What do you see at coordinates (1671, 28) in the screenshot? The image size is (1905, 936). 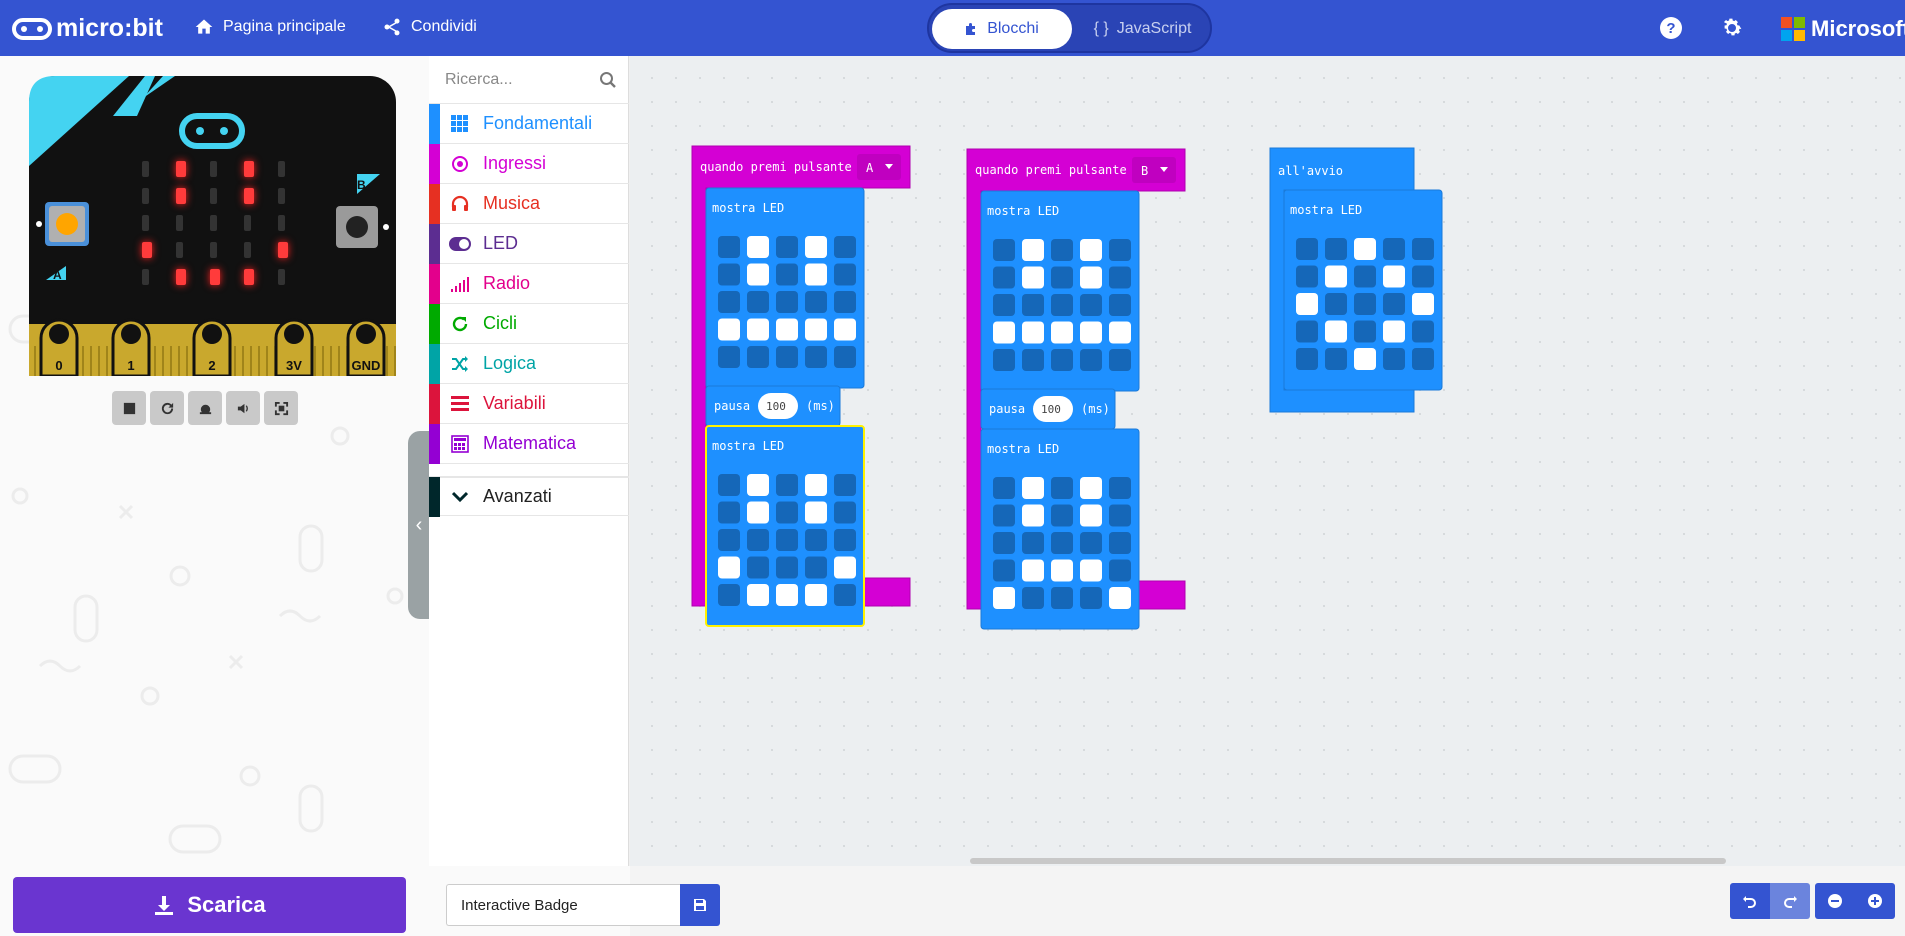 I see `help-icon: ?` at bounding box center [1671, 28].